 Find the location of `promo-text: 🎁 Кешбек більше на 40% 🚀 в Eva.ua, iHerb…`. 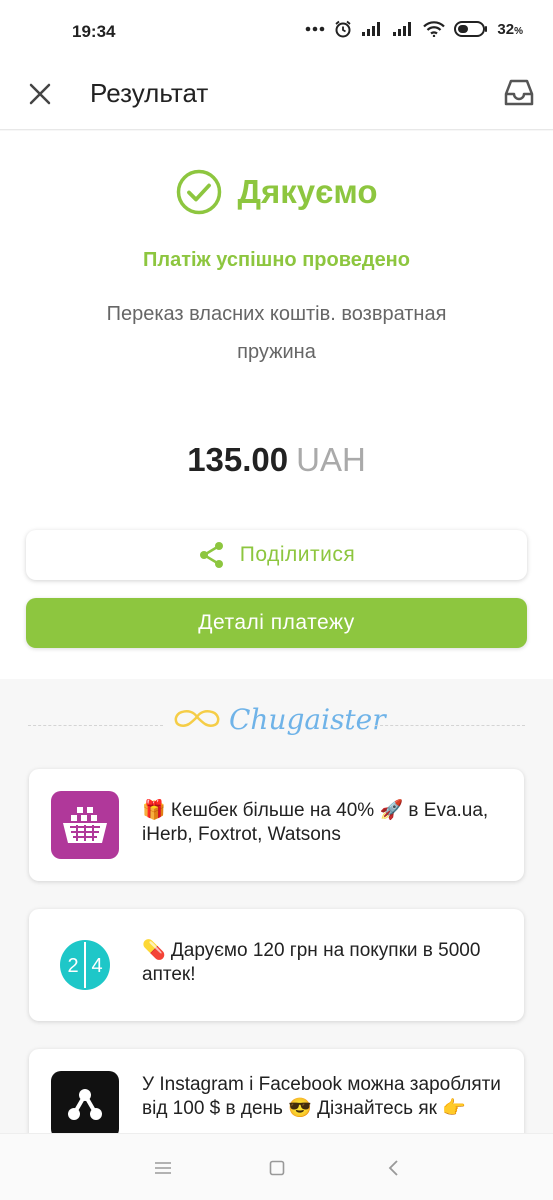

promo-text: 🎁 Кешбек більше на 40% 🚀 в Eva.ua, iHerb… is located at coordinates (315, 822).